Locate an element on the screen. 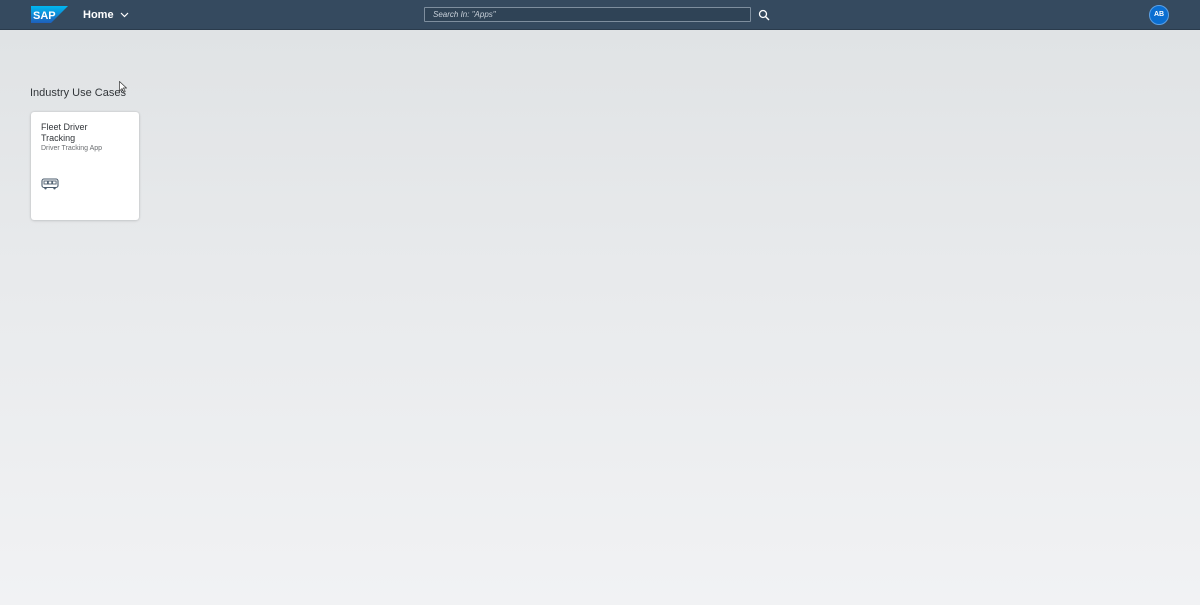 This screenshot has width=1200, height=605. tile-title: Fleet Driver Tracking is located at coordinates (64, 132).